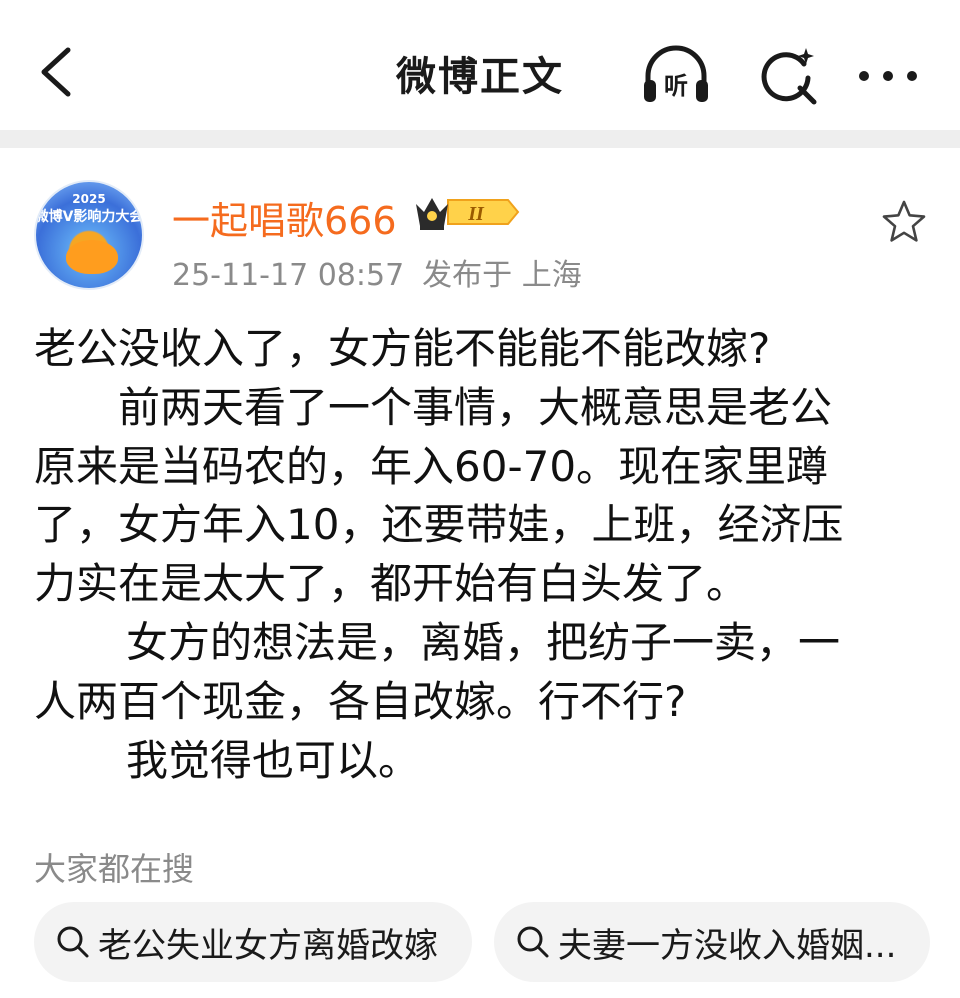 The image size is (960, 998). I want to click on favorite-button, so click(904, 222).